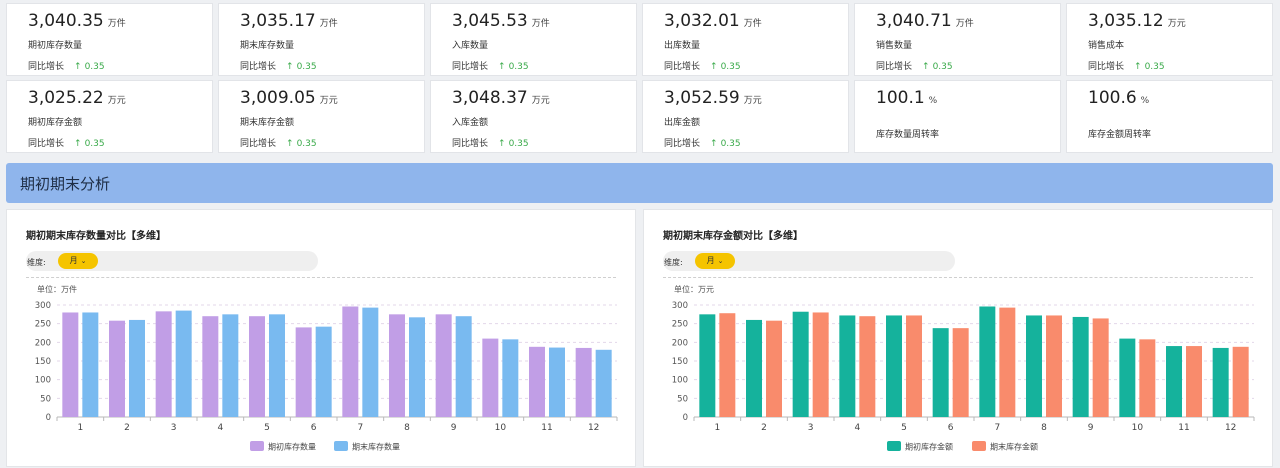 The image size is (1280, 468). What do you see at coordinates (682, 123) in the screenshot?
I see `kpi-label: 出库金额` at bounding box center [682, 123].